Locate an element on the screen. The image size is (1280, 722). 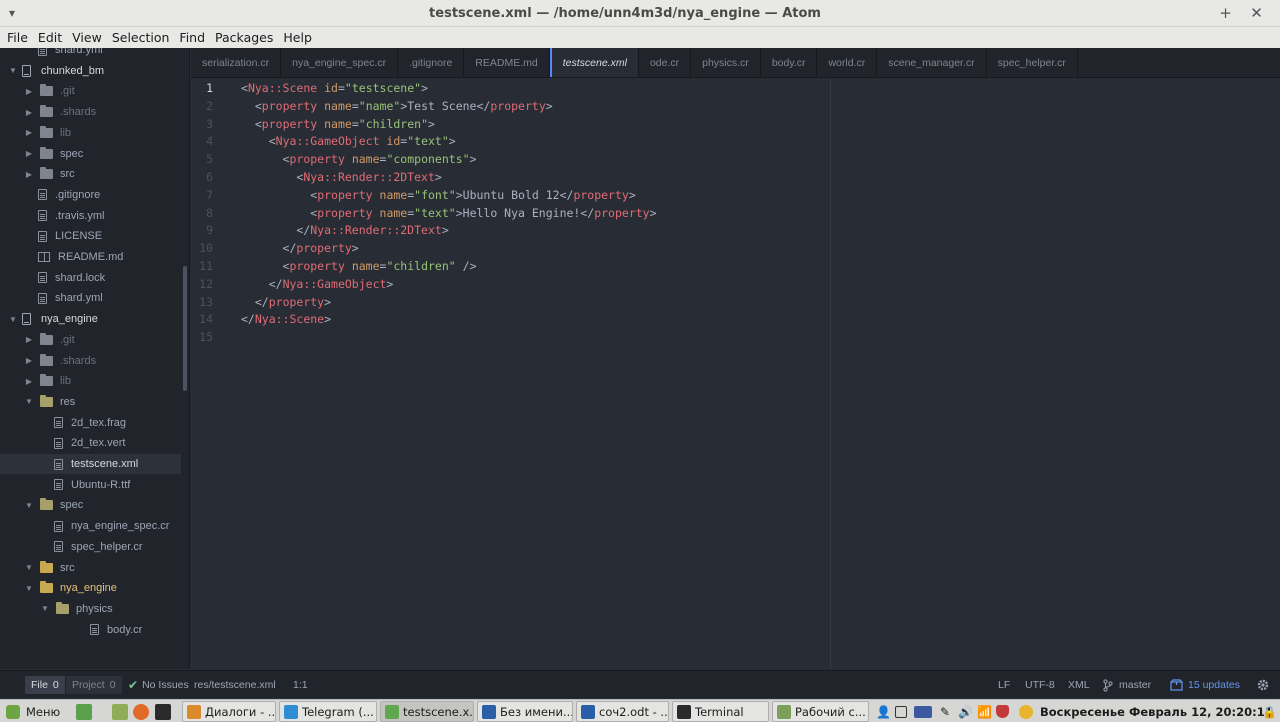
firefox-launcher is located at coordinates (141, 711).